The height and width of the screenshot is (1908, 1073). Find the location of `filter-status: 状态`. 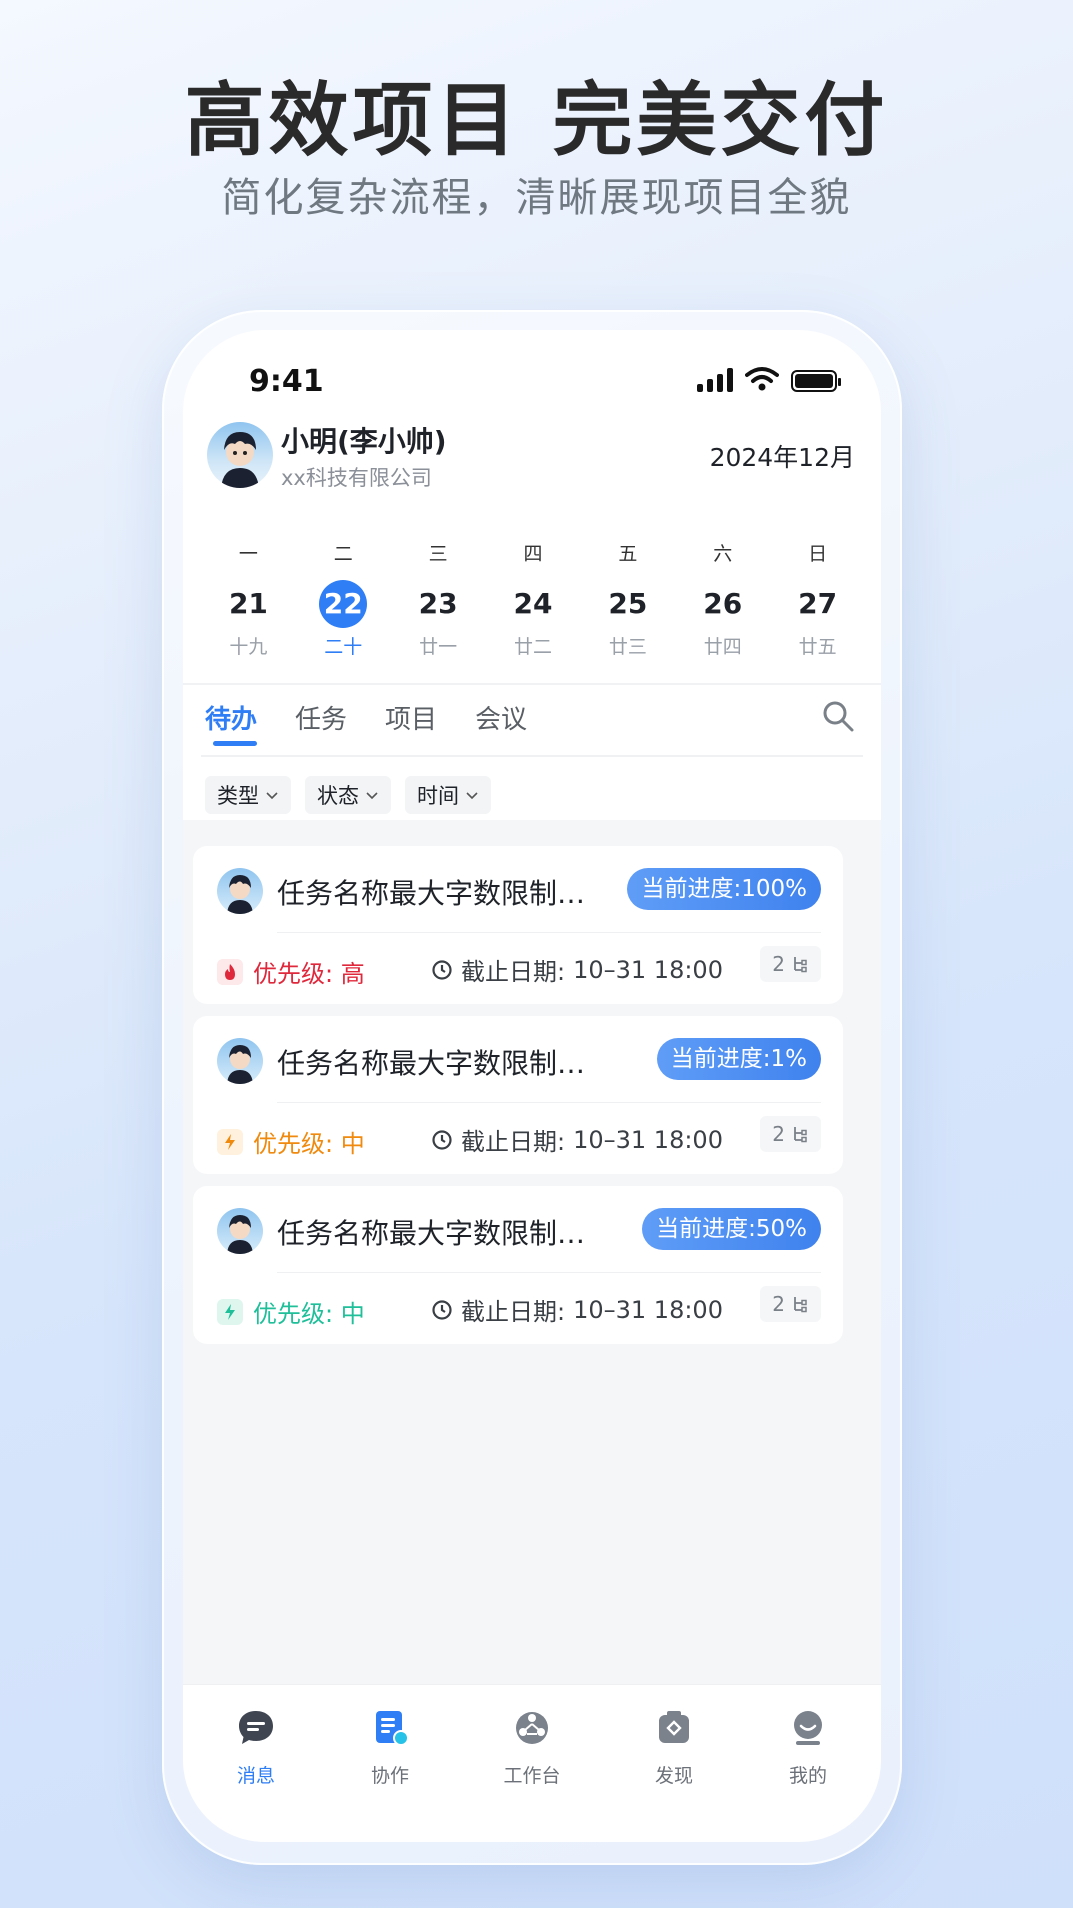

filter-status: 状态 is located at coordinates (348, 795).